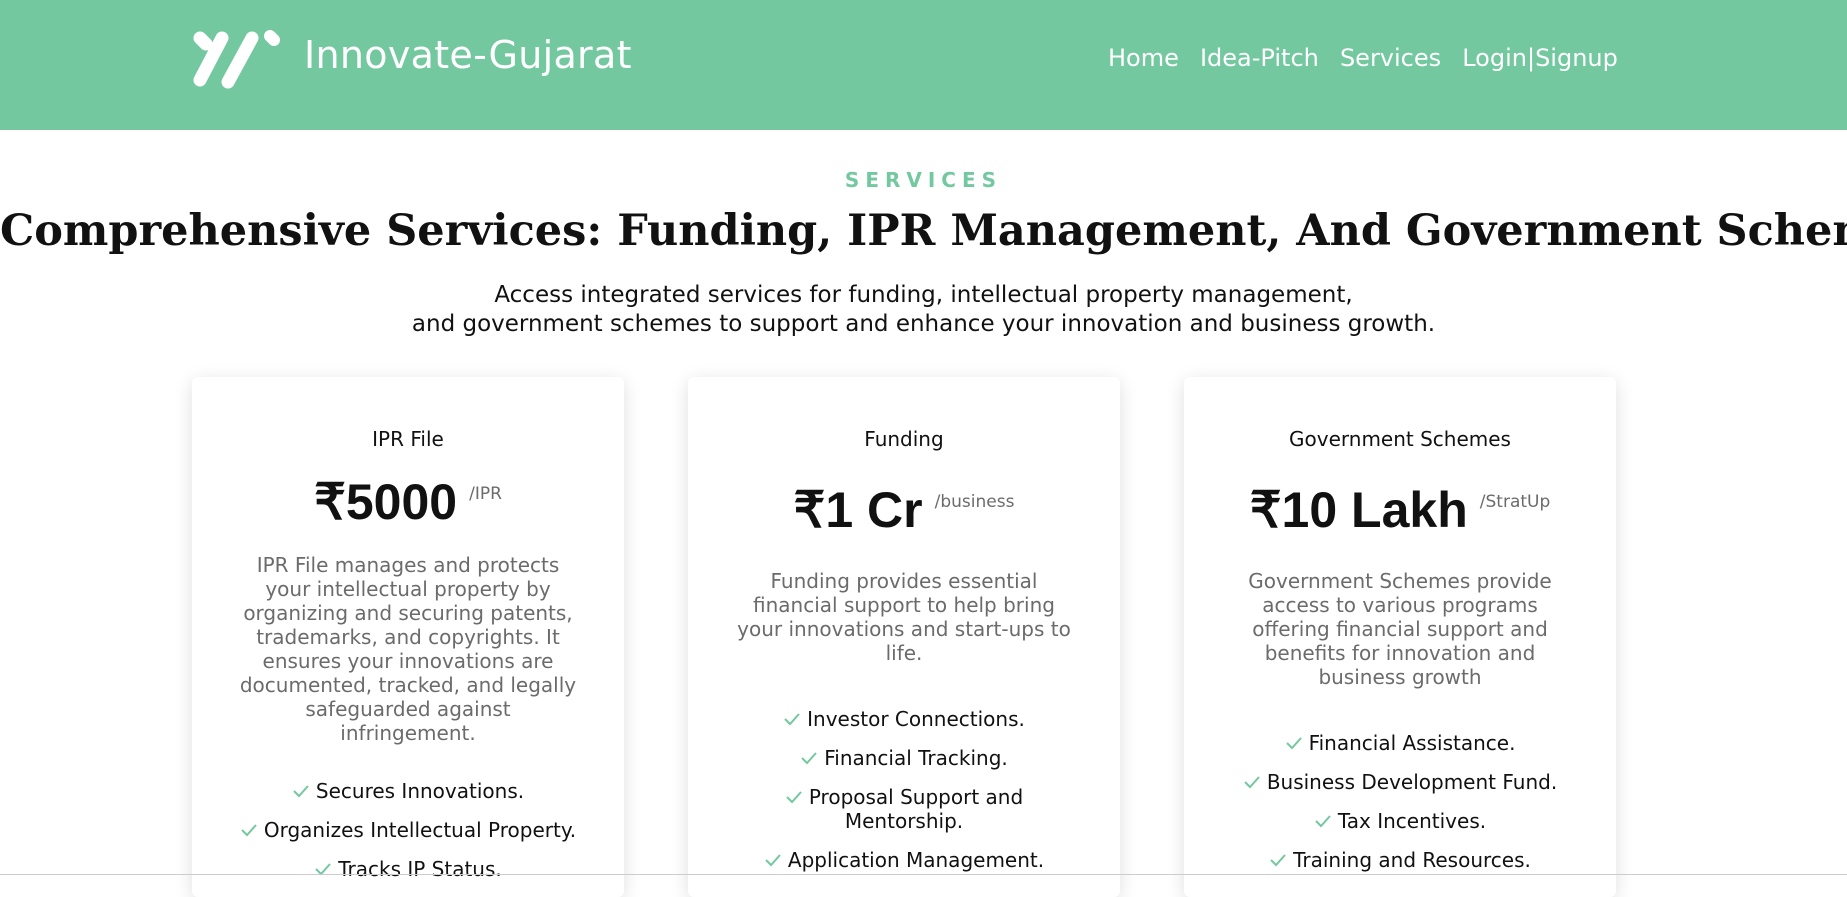  I want to click on feature-item: Training and Resources., so click(1400, 860).